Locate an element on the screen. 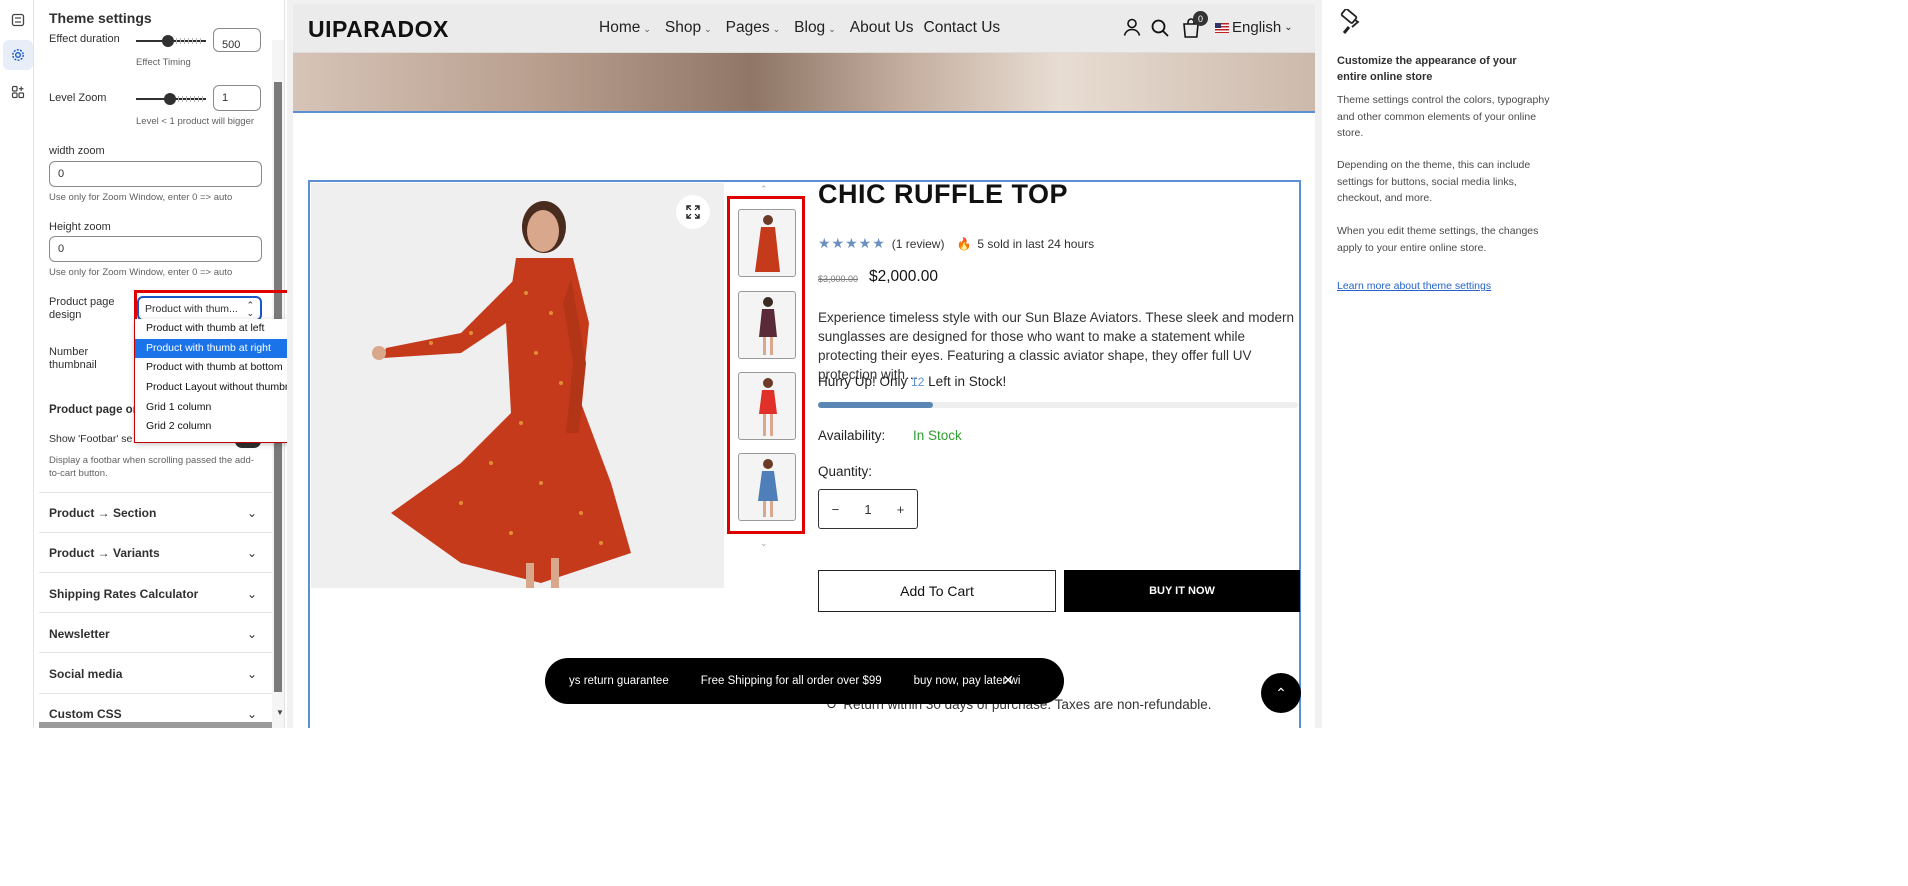 The width and height of the screenshot is (1908, 886). quantity-label: Quantity: is located at coordinates (845, 471).